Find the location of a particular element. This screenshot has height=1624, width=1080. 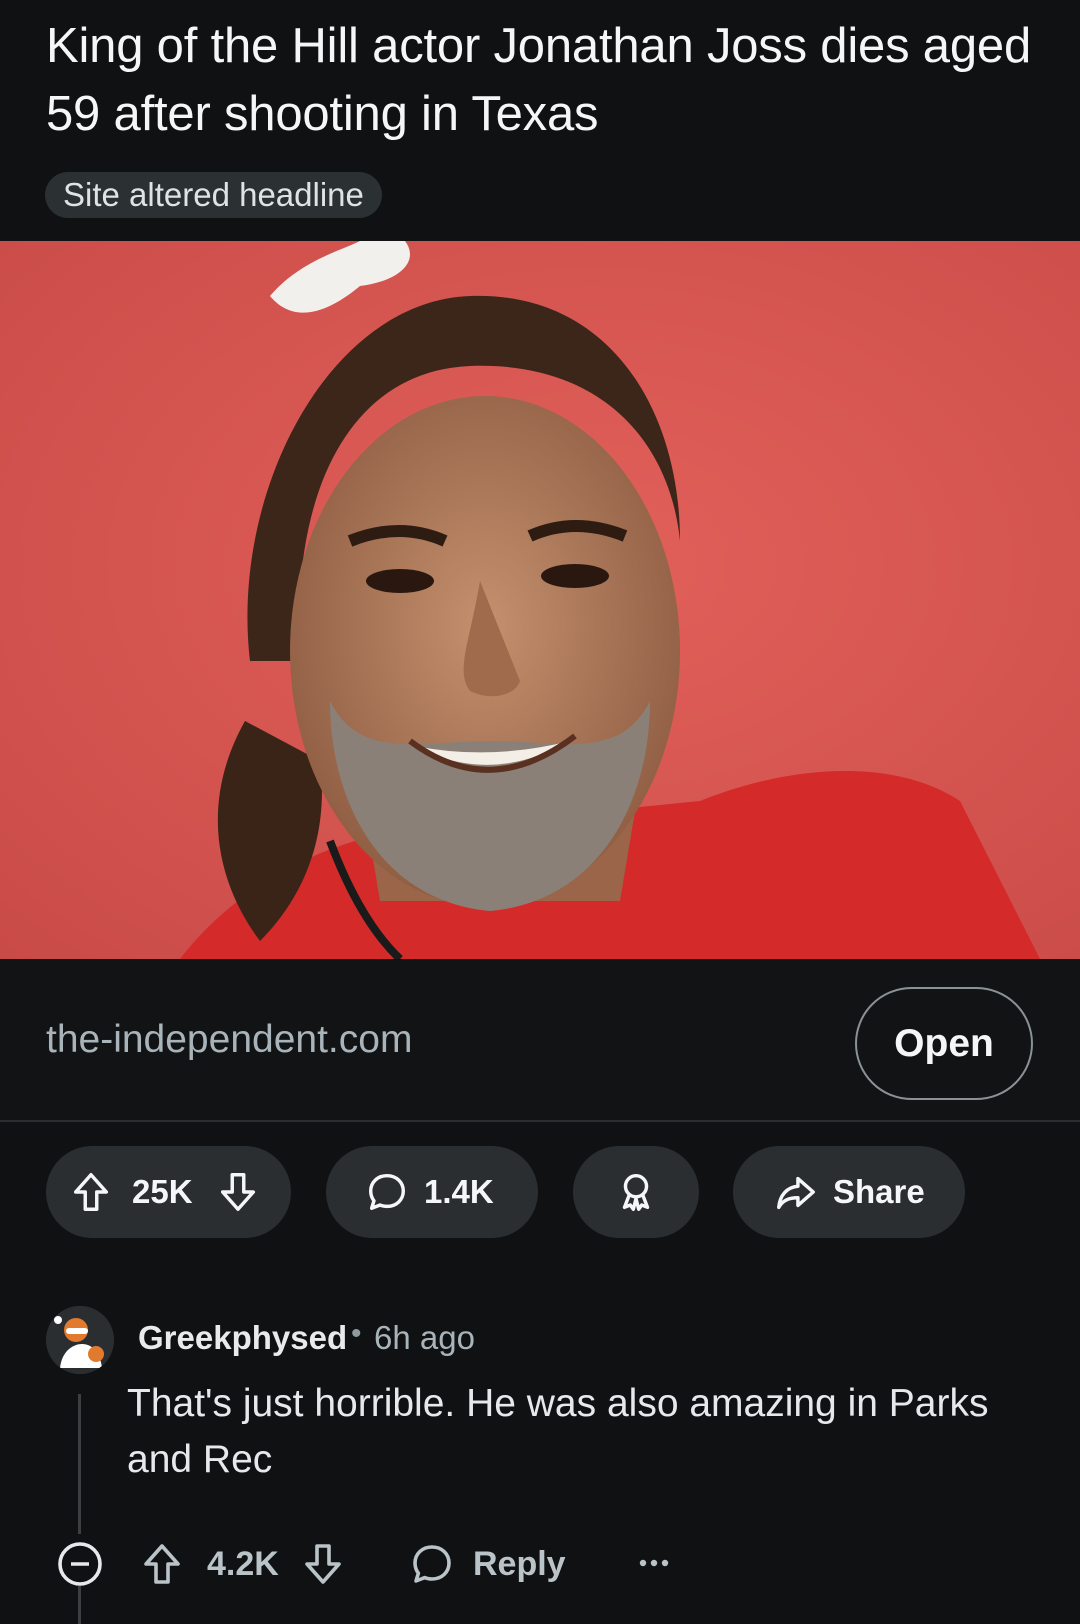

open-link-button: Open is located at coordinates (944, 1043).